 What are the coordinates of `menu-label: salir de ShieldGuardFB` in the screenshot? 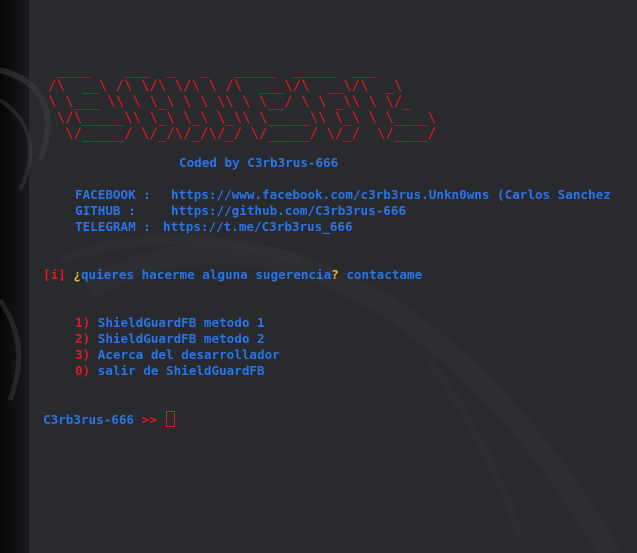 It's located at (181, 370).